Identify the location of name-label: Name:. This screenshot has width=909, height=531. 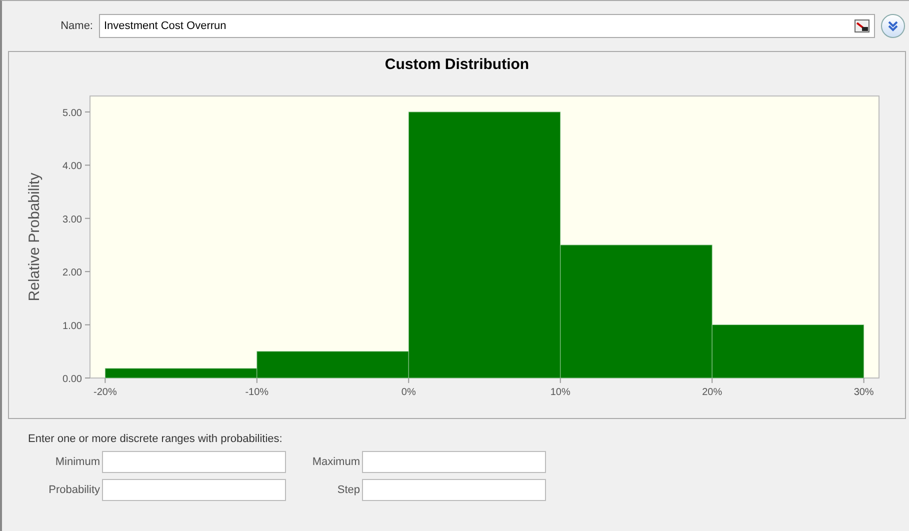
(76, 26).